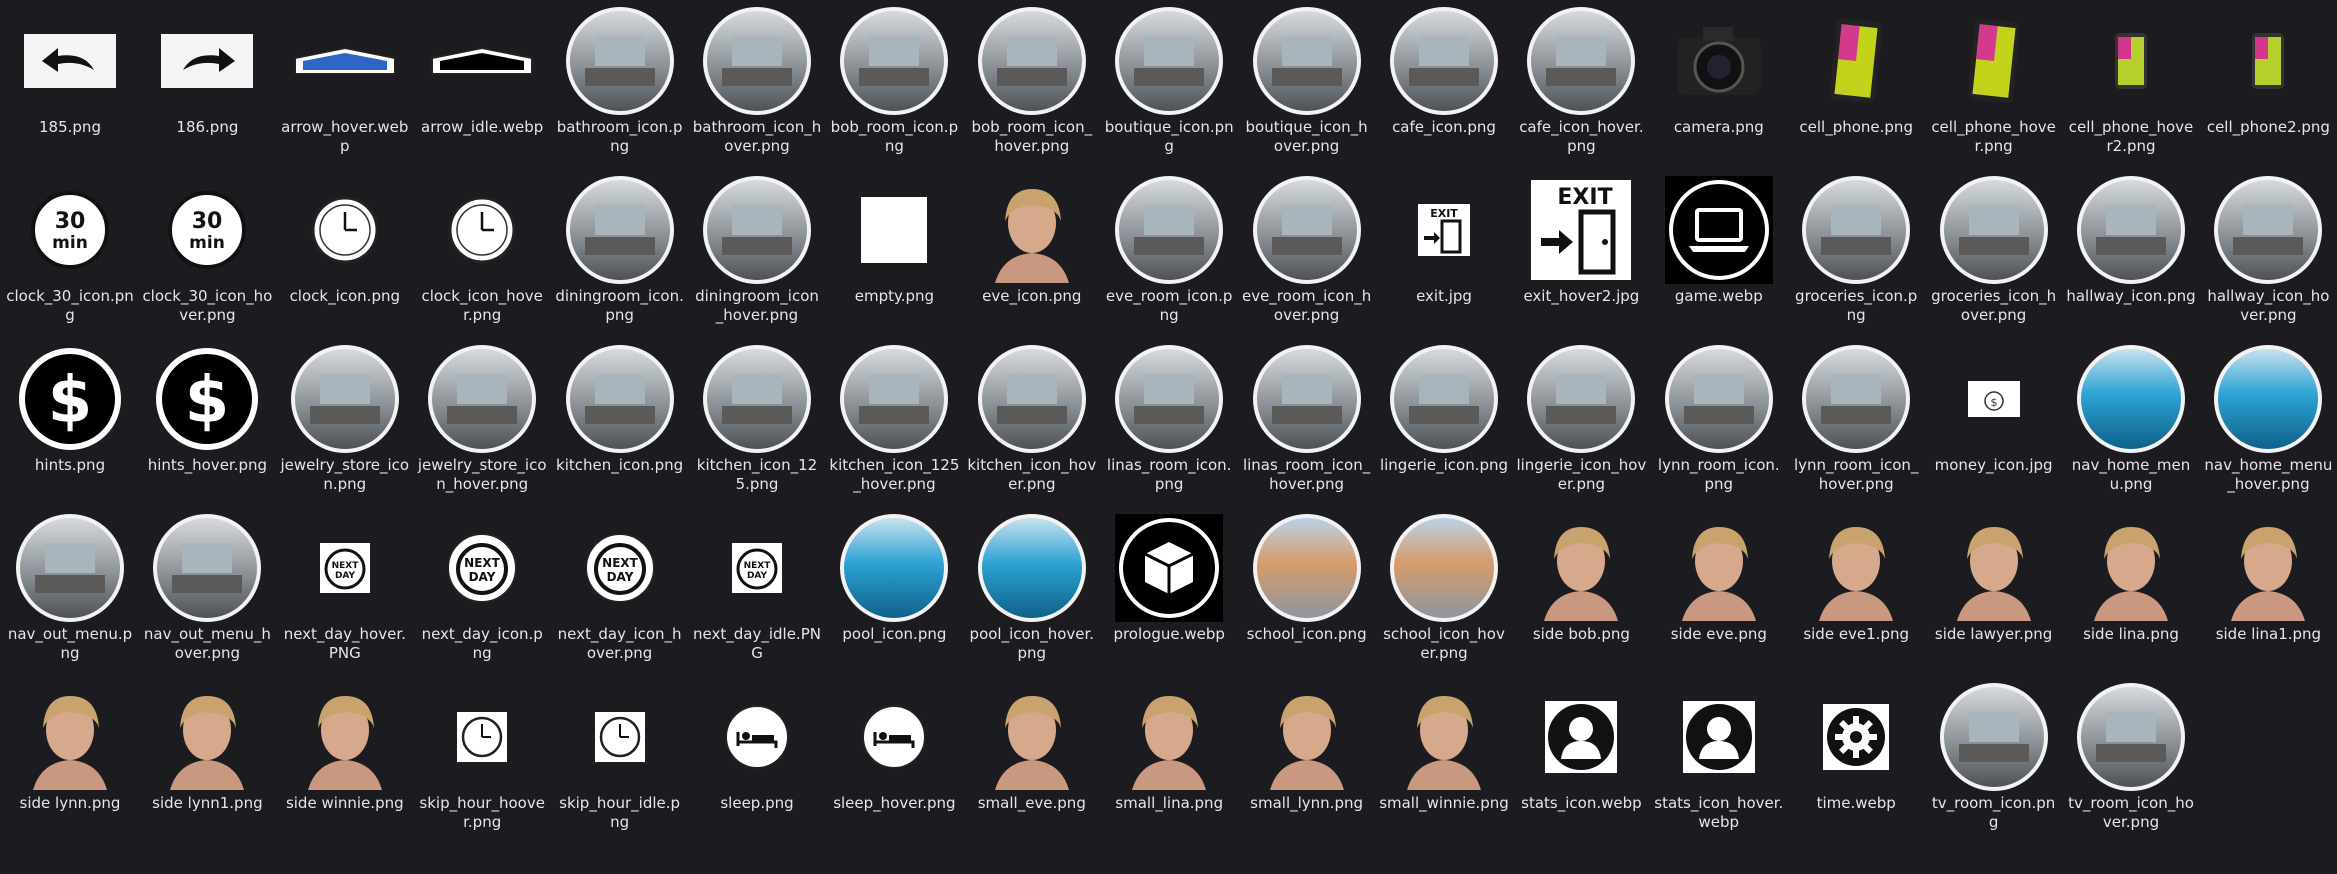  I want to click on file-item: jewelry_store_icon_hover.png, so click(482, 419).